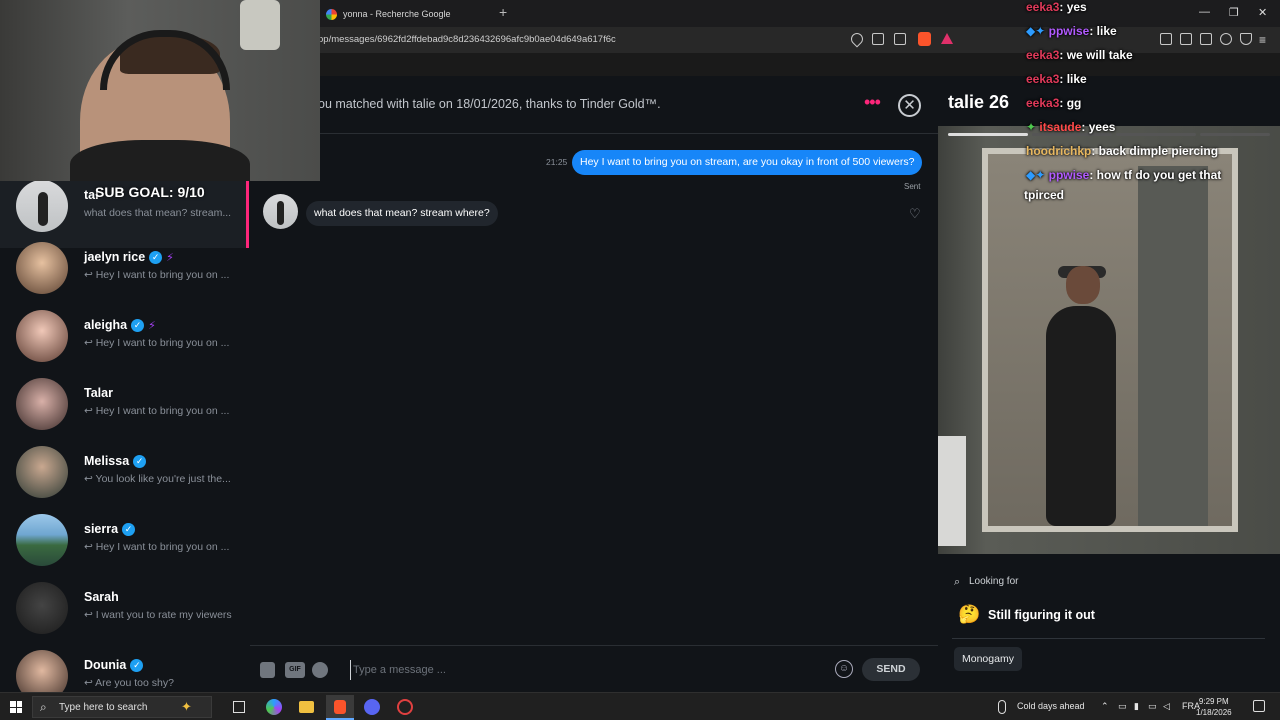 Image resolution: width=1280 pixels, height=720 pixels. Describe the element at coordinates (503, 12) in the screenshot. I see `new-tab-button: +` at that location.